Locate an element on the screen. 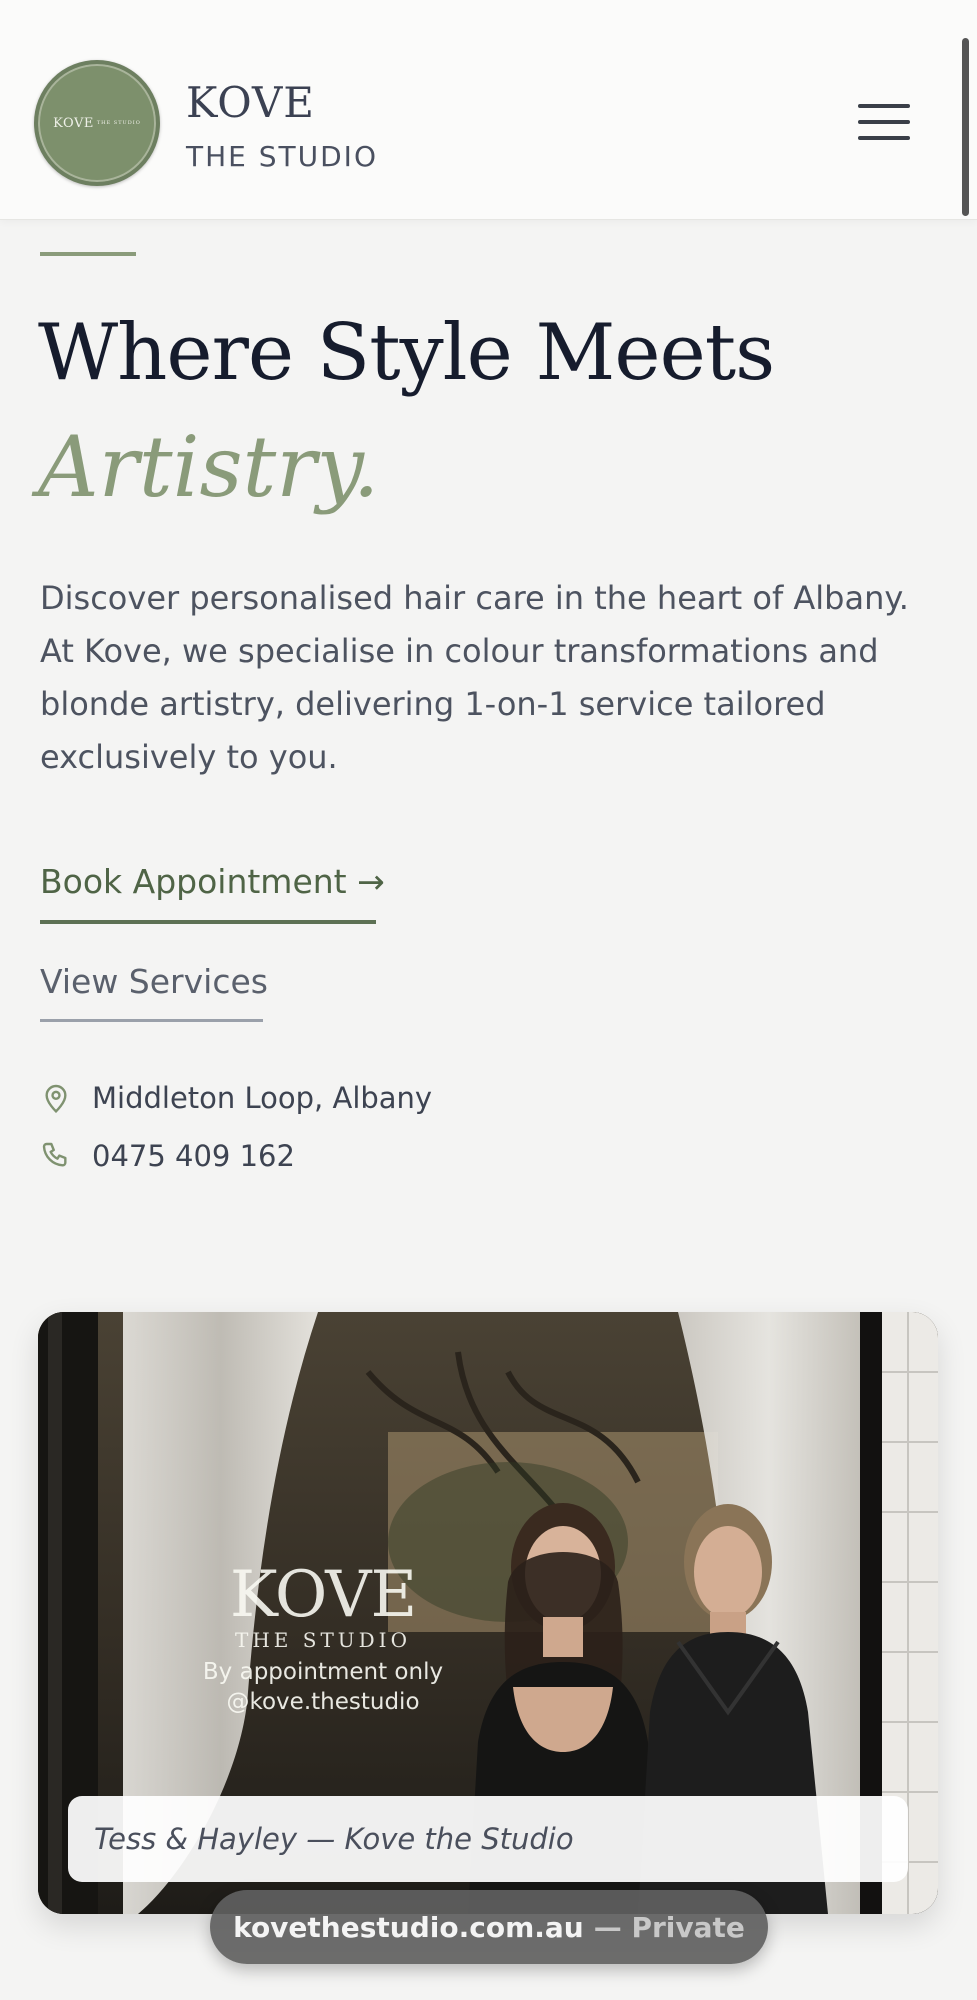 The height and width of the screenshot is (2000, 977). hamburger-menu-icon is located at coordinates (885, 123).